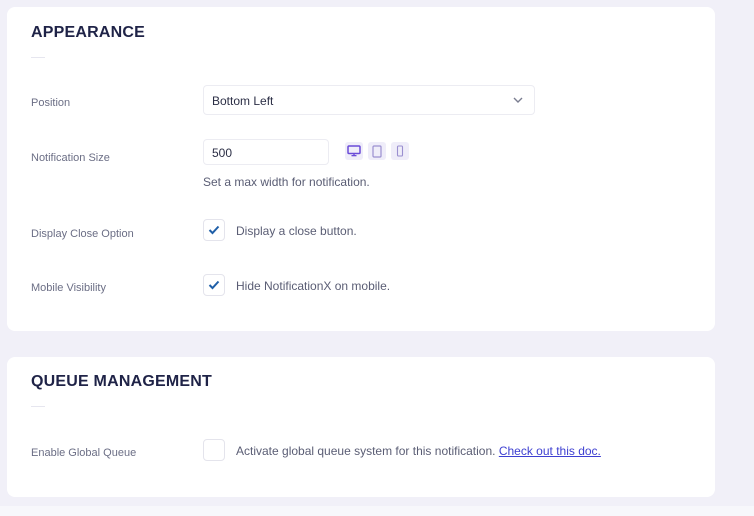 Image resolution: width=754 pixels, height=516 pixels. Describe the element at coordinates (70, 158) in the screenshot. I see `notification-size-label: Notification Size` at that location.